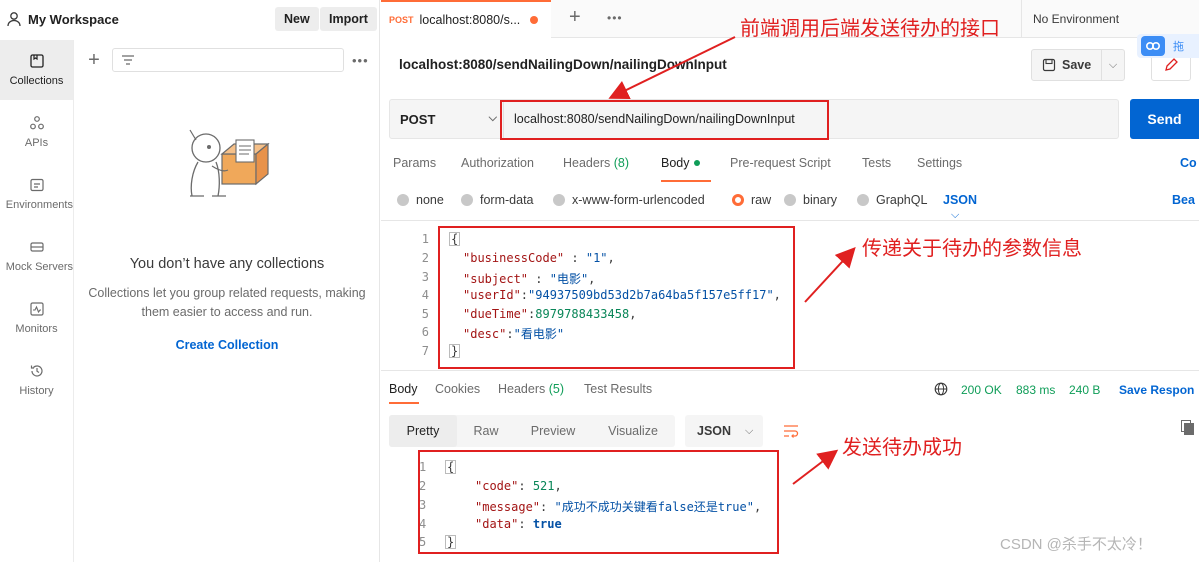 This screenshot has height=562, width=1199. I want to click on radio-form-data: form-data, so click(497, 200).